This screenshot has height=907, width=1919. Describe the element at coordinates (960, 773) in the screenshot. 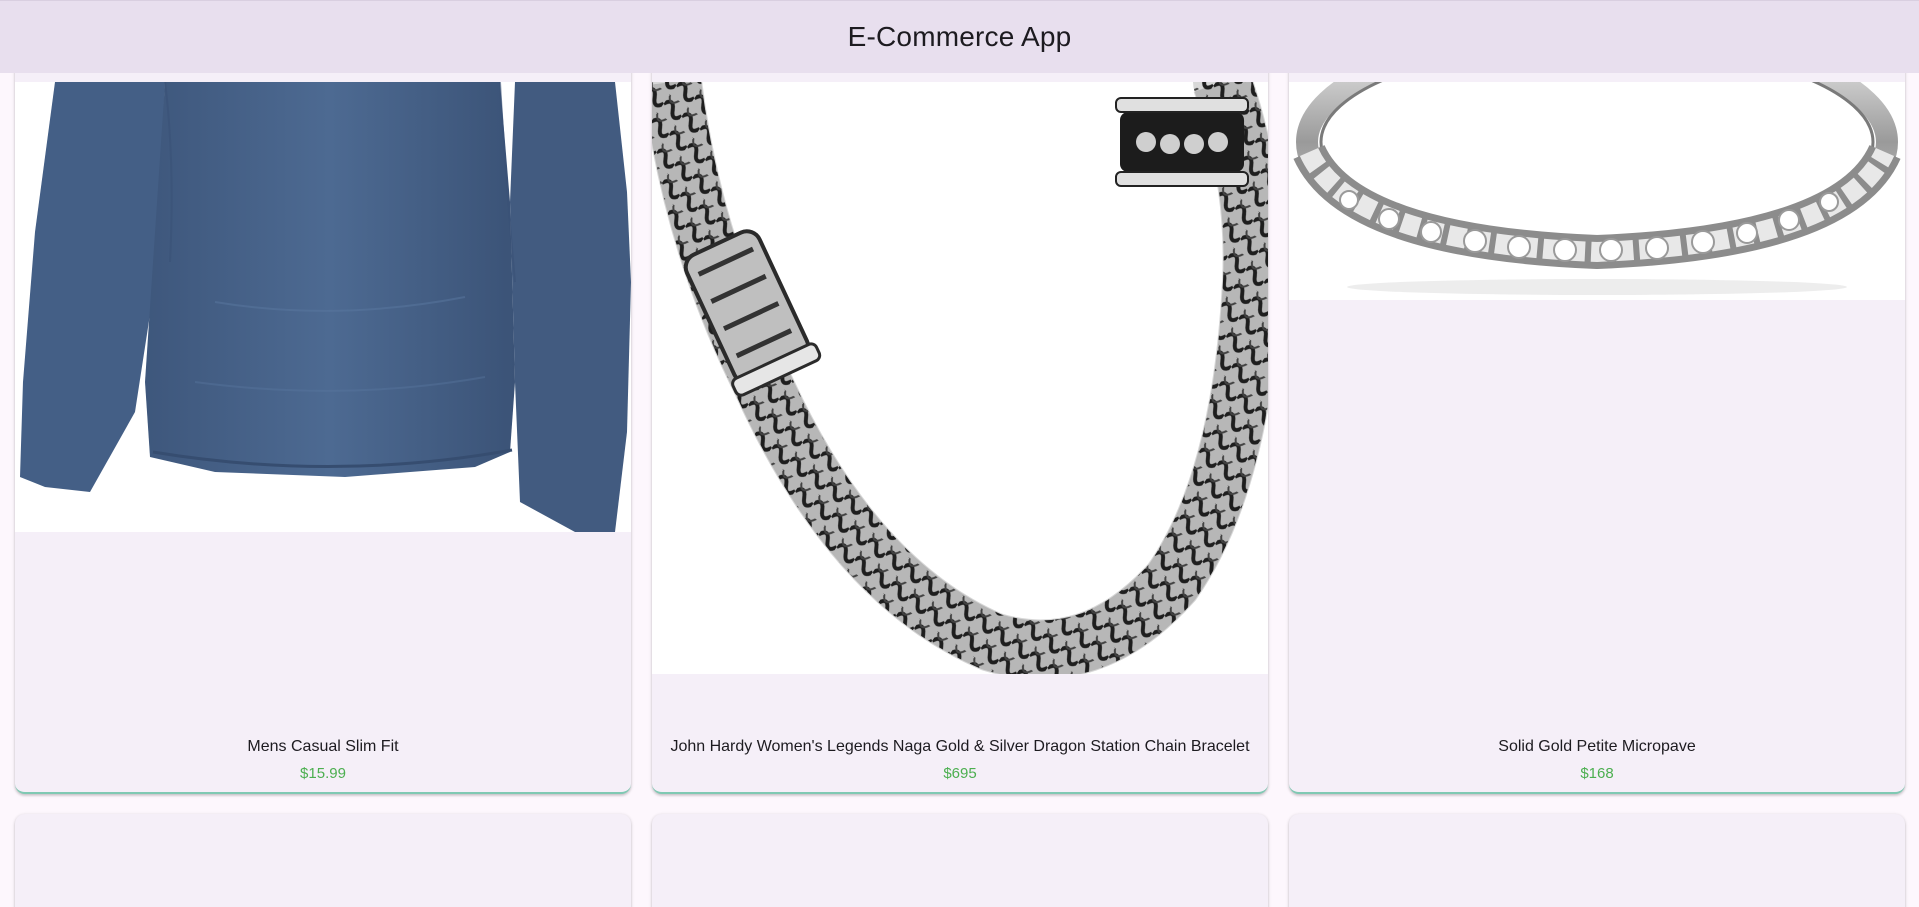

I see `product-price: $695` at that location.